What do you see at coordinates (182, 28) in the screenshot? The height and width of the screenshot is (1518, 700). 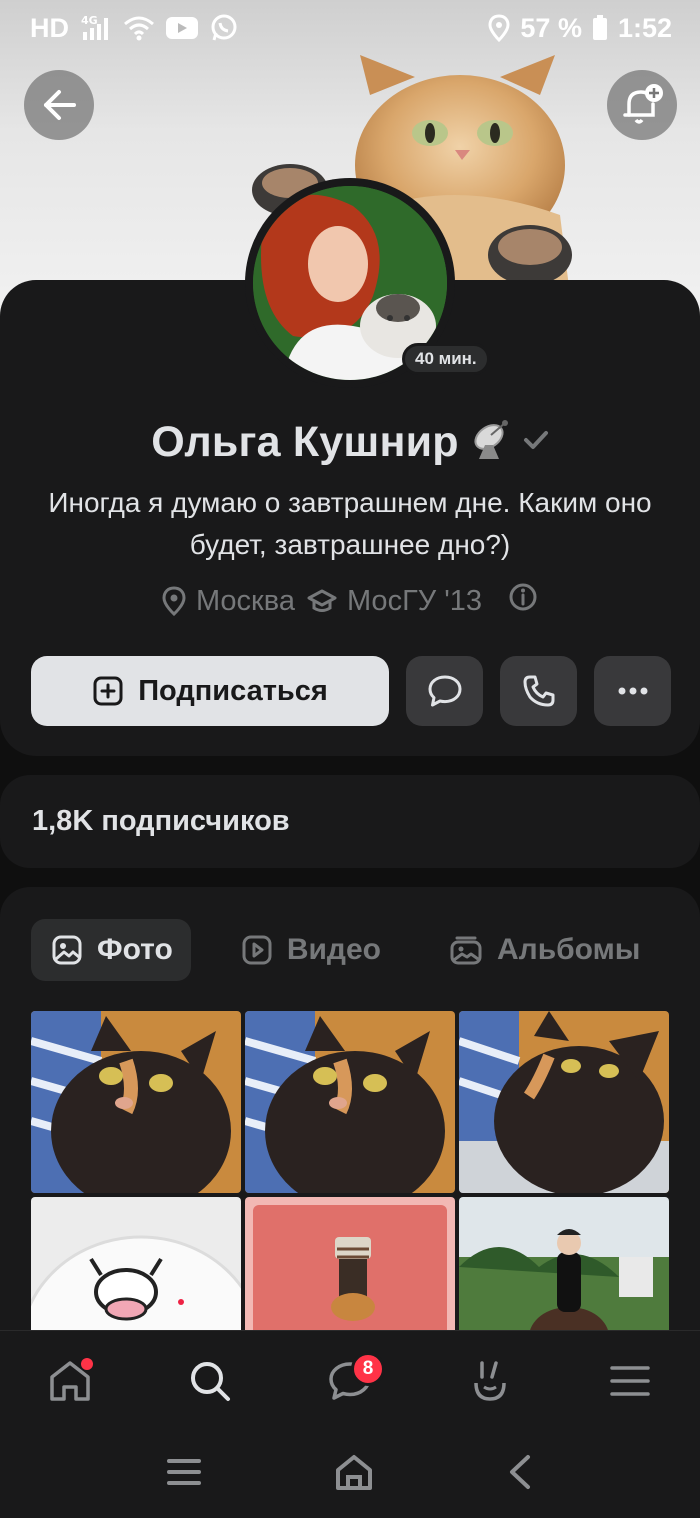 I see `youtube-icon` at bounding box center [182, 28].